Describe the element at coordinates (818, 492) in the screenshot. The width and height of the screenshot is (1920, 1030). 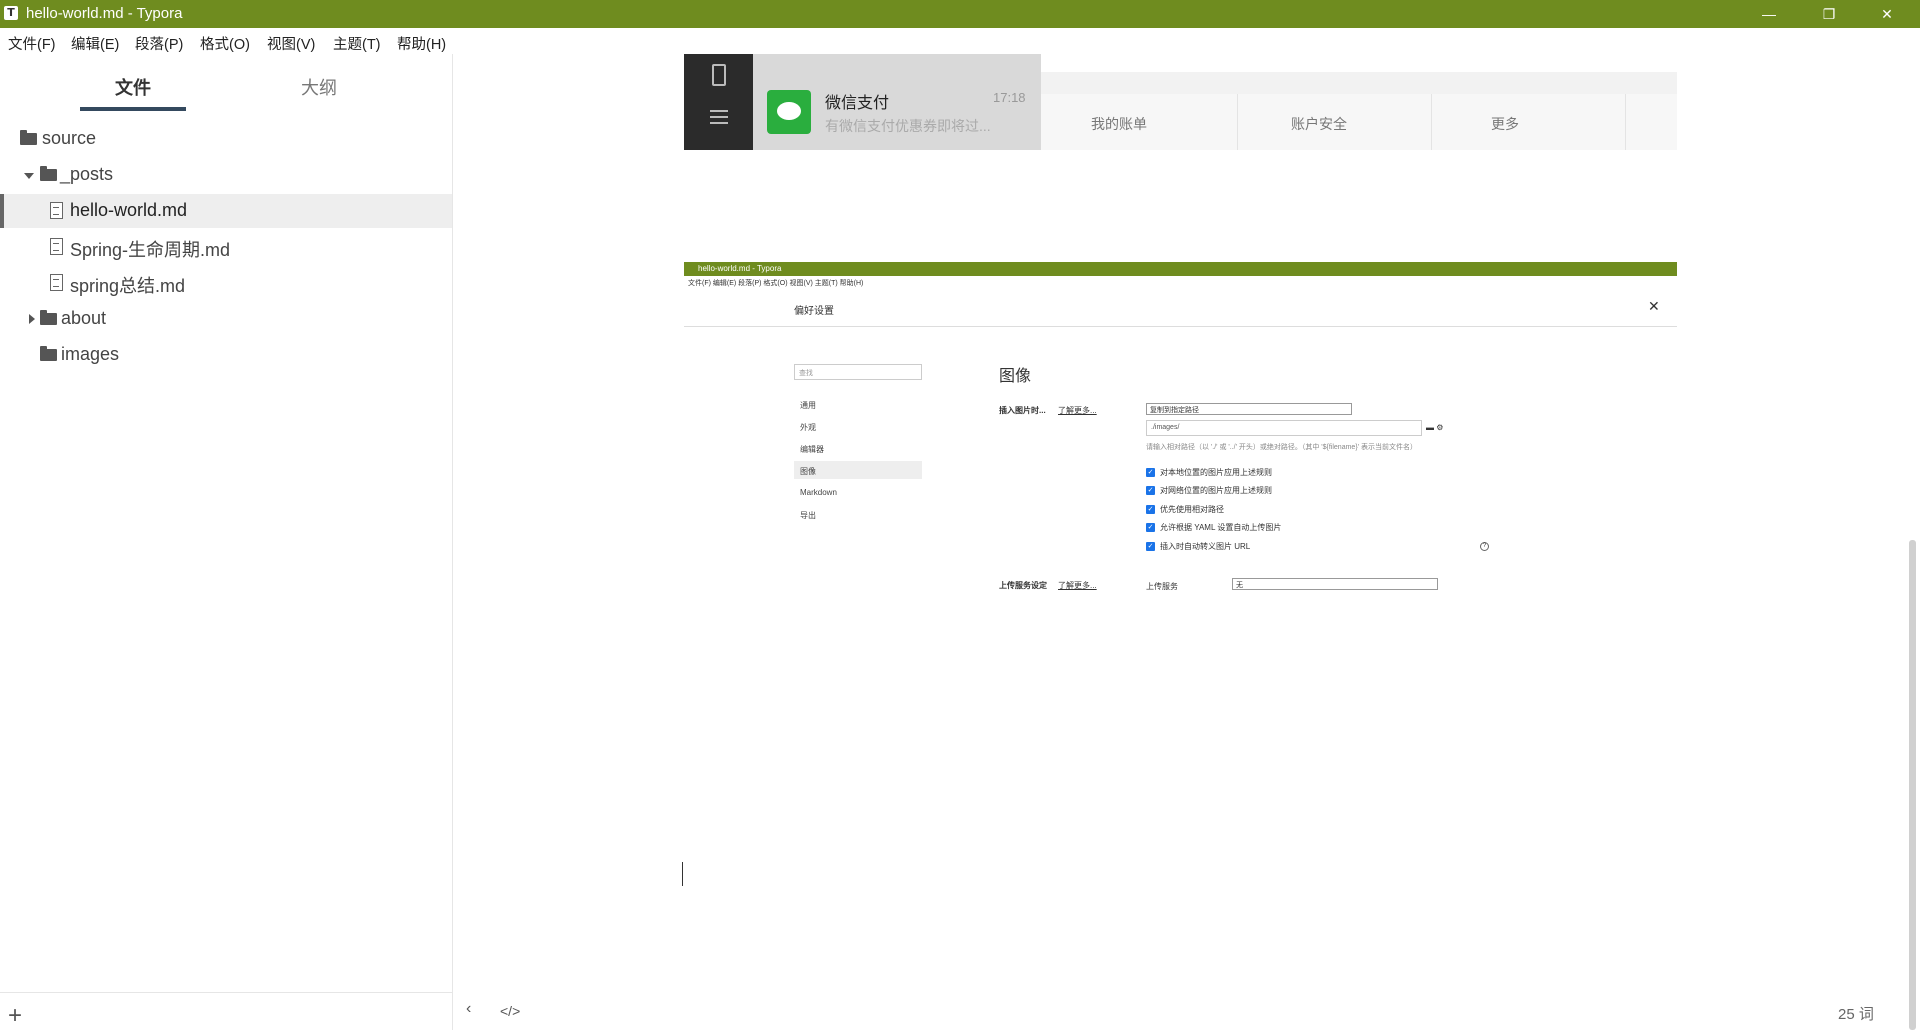
I see `pref-nav-markdown: Markdown` at that location.